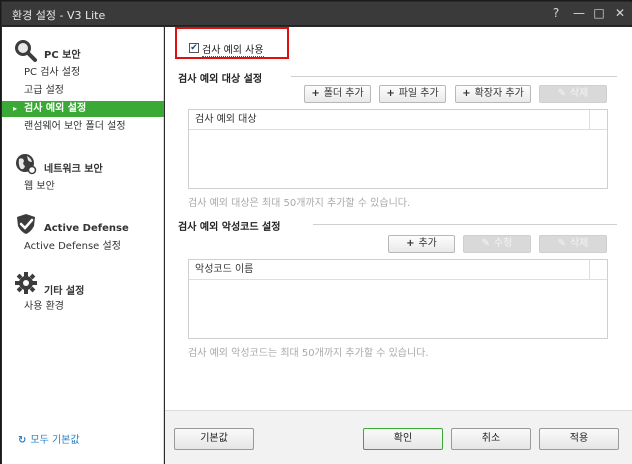  Describe the element at coordinates (485, 243) in the screenshot. I see `pencil-icon: ✎` at that location.